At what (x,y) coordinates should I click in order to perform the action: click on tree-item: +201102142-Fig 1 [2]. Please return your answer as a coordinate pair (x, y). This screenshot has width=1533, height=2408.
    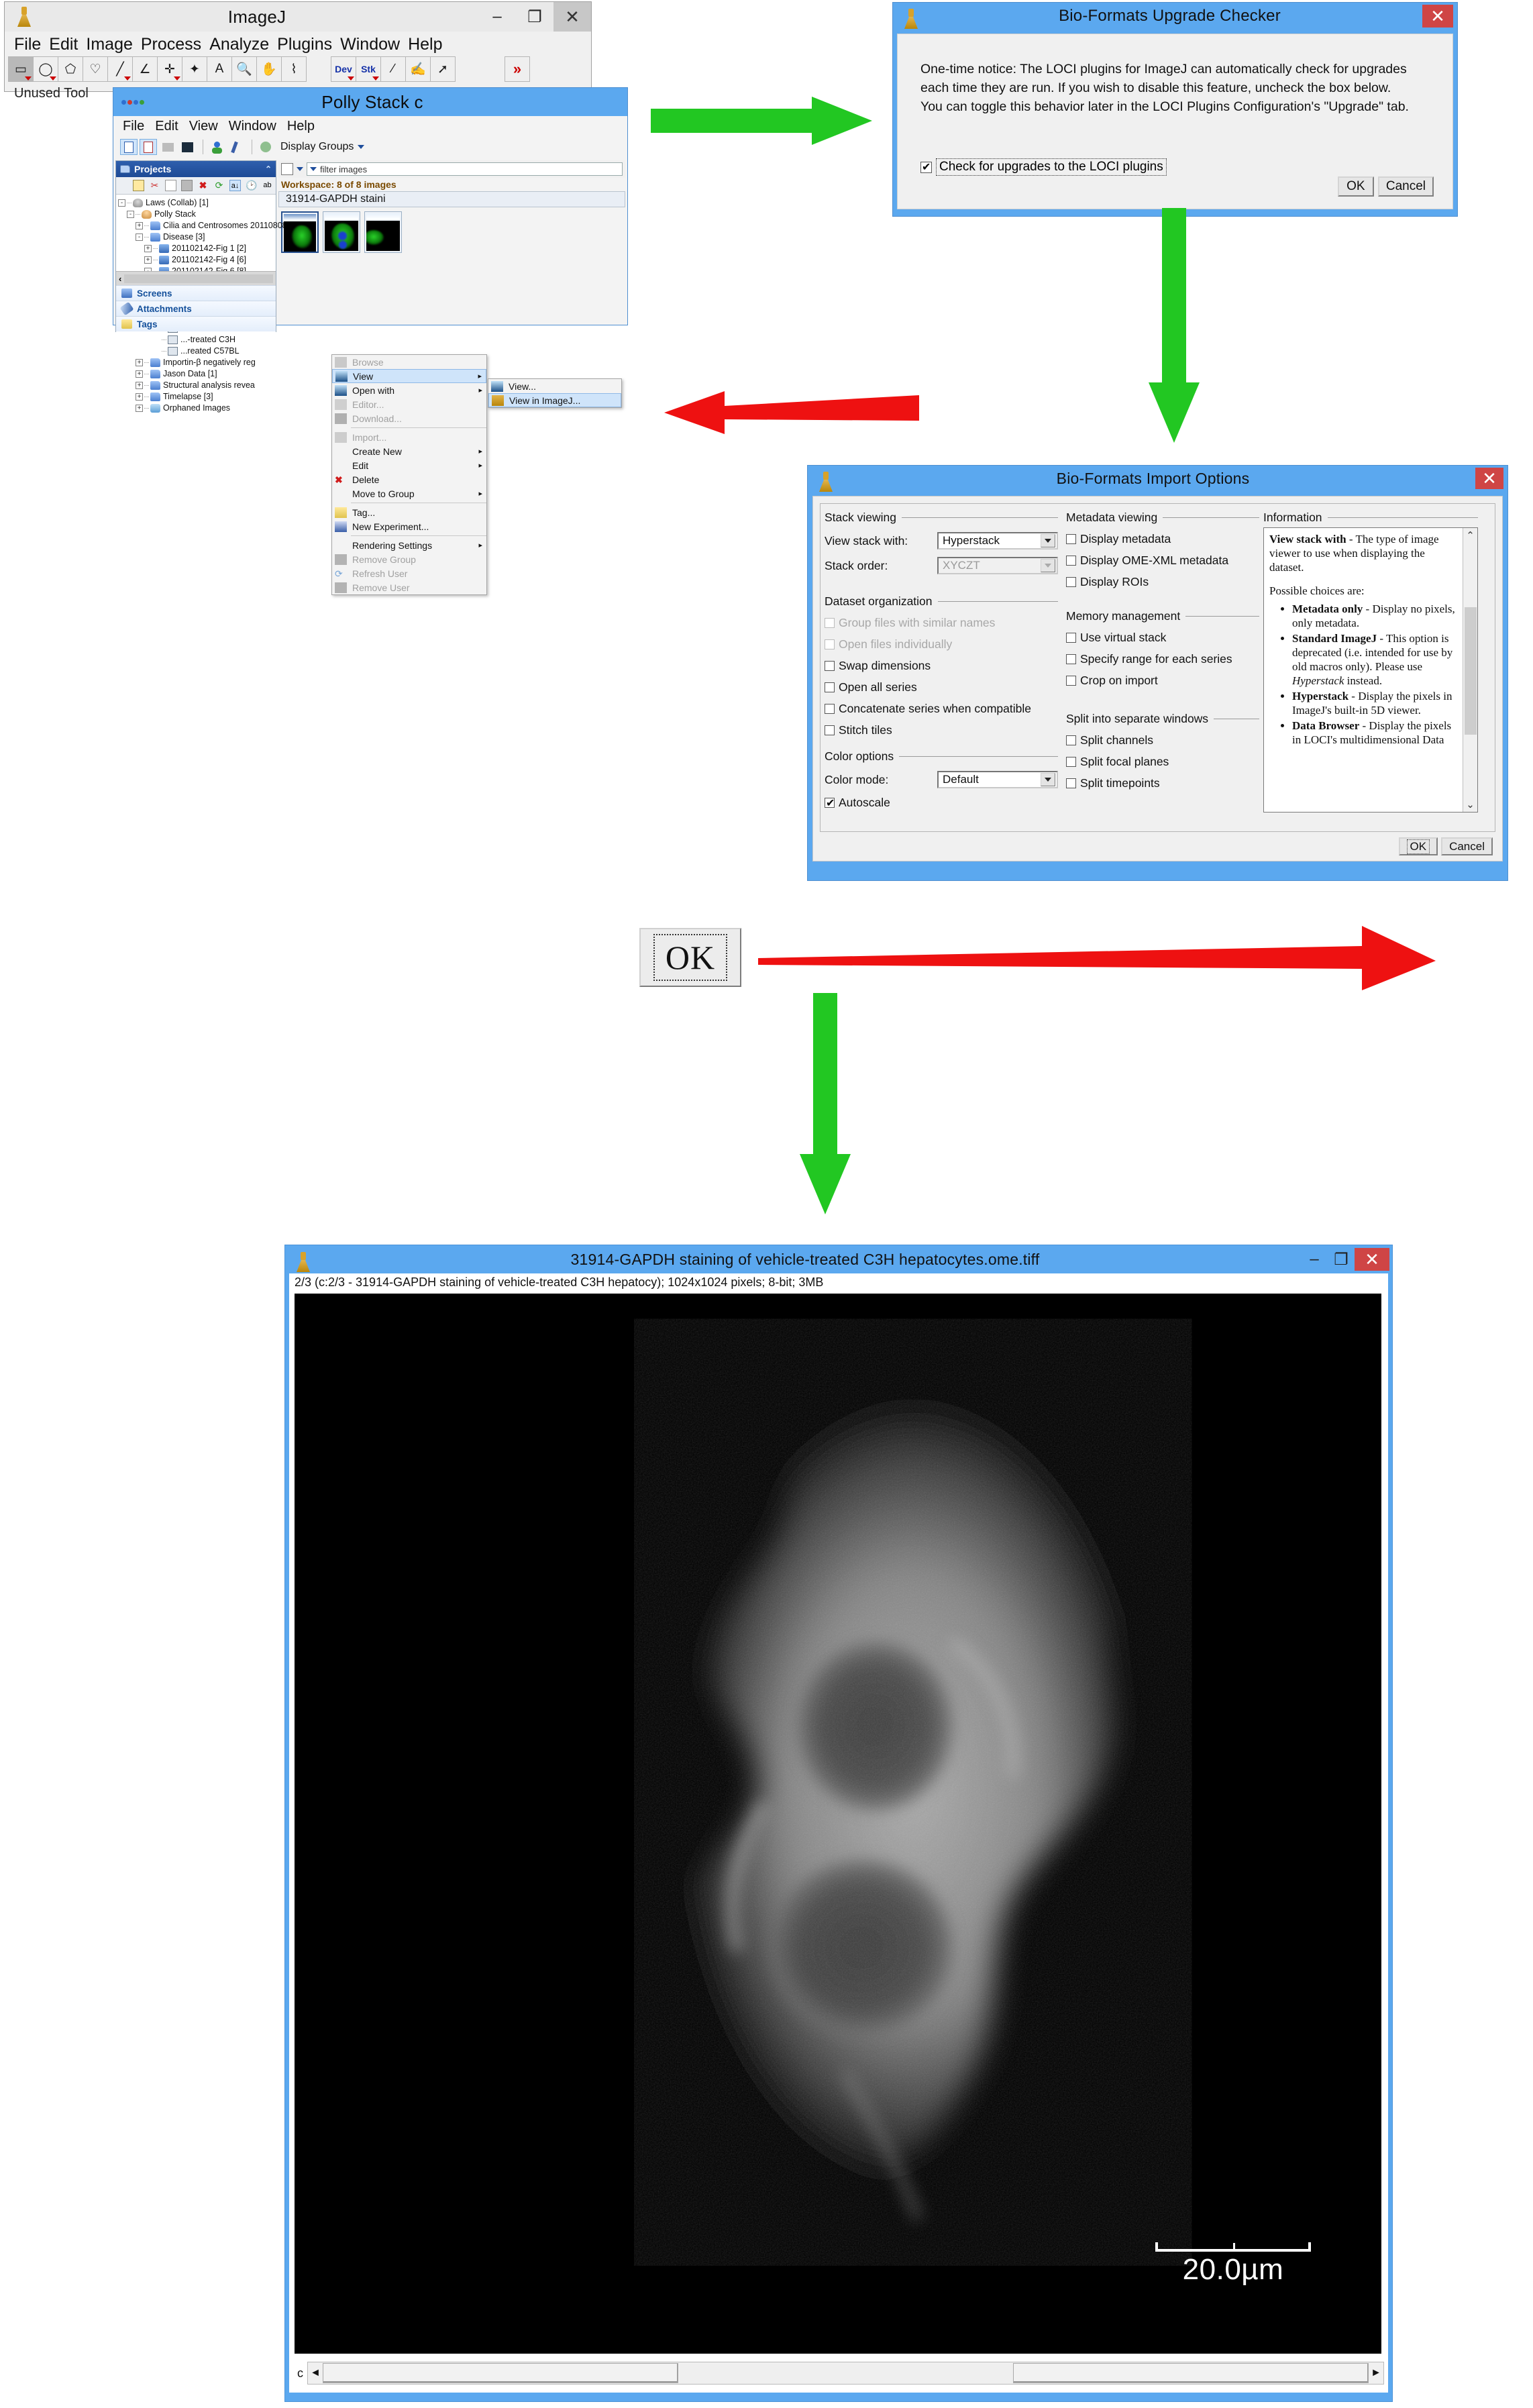
    Looking at the image, I should click on (196, 248).